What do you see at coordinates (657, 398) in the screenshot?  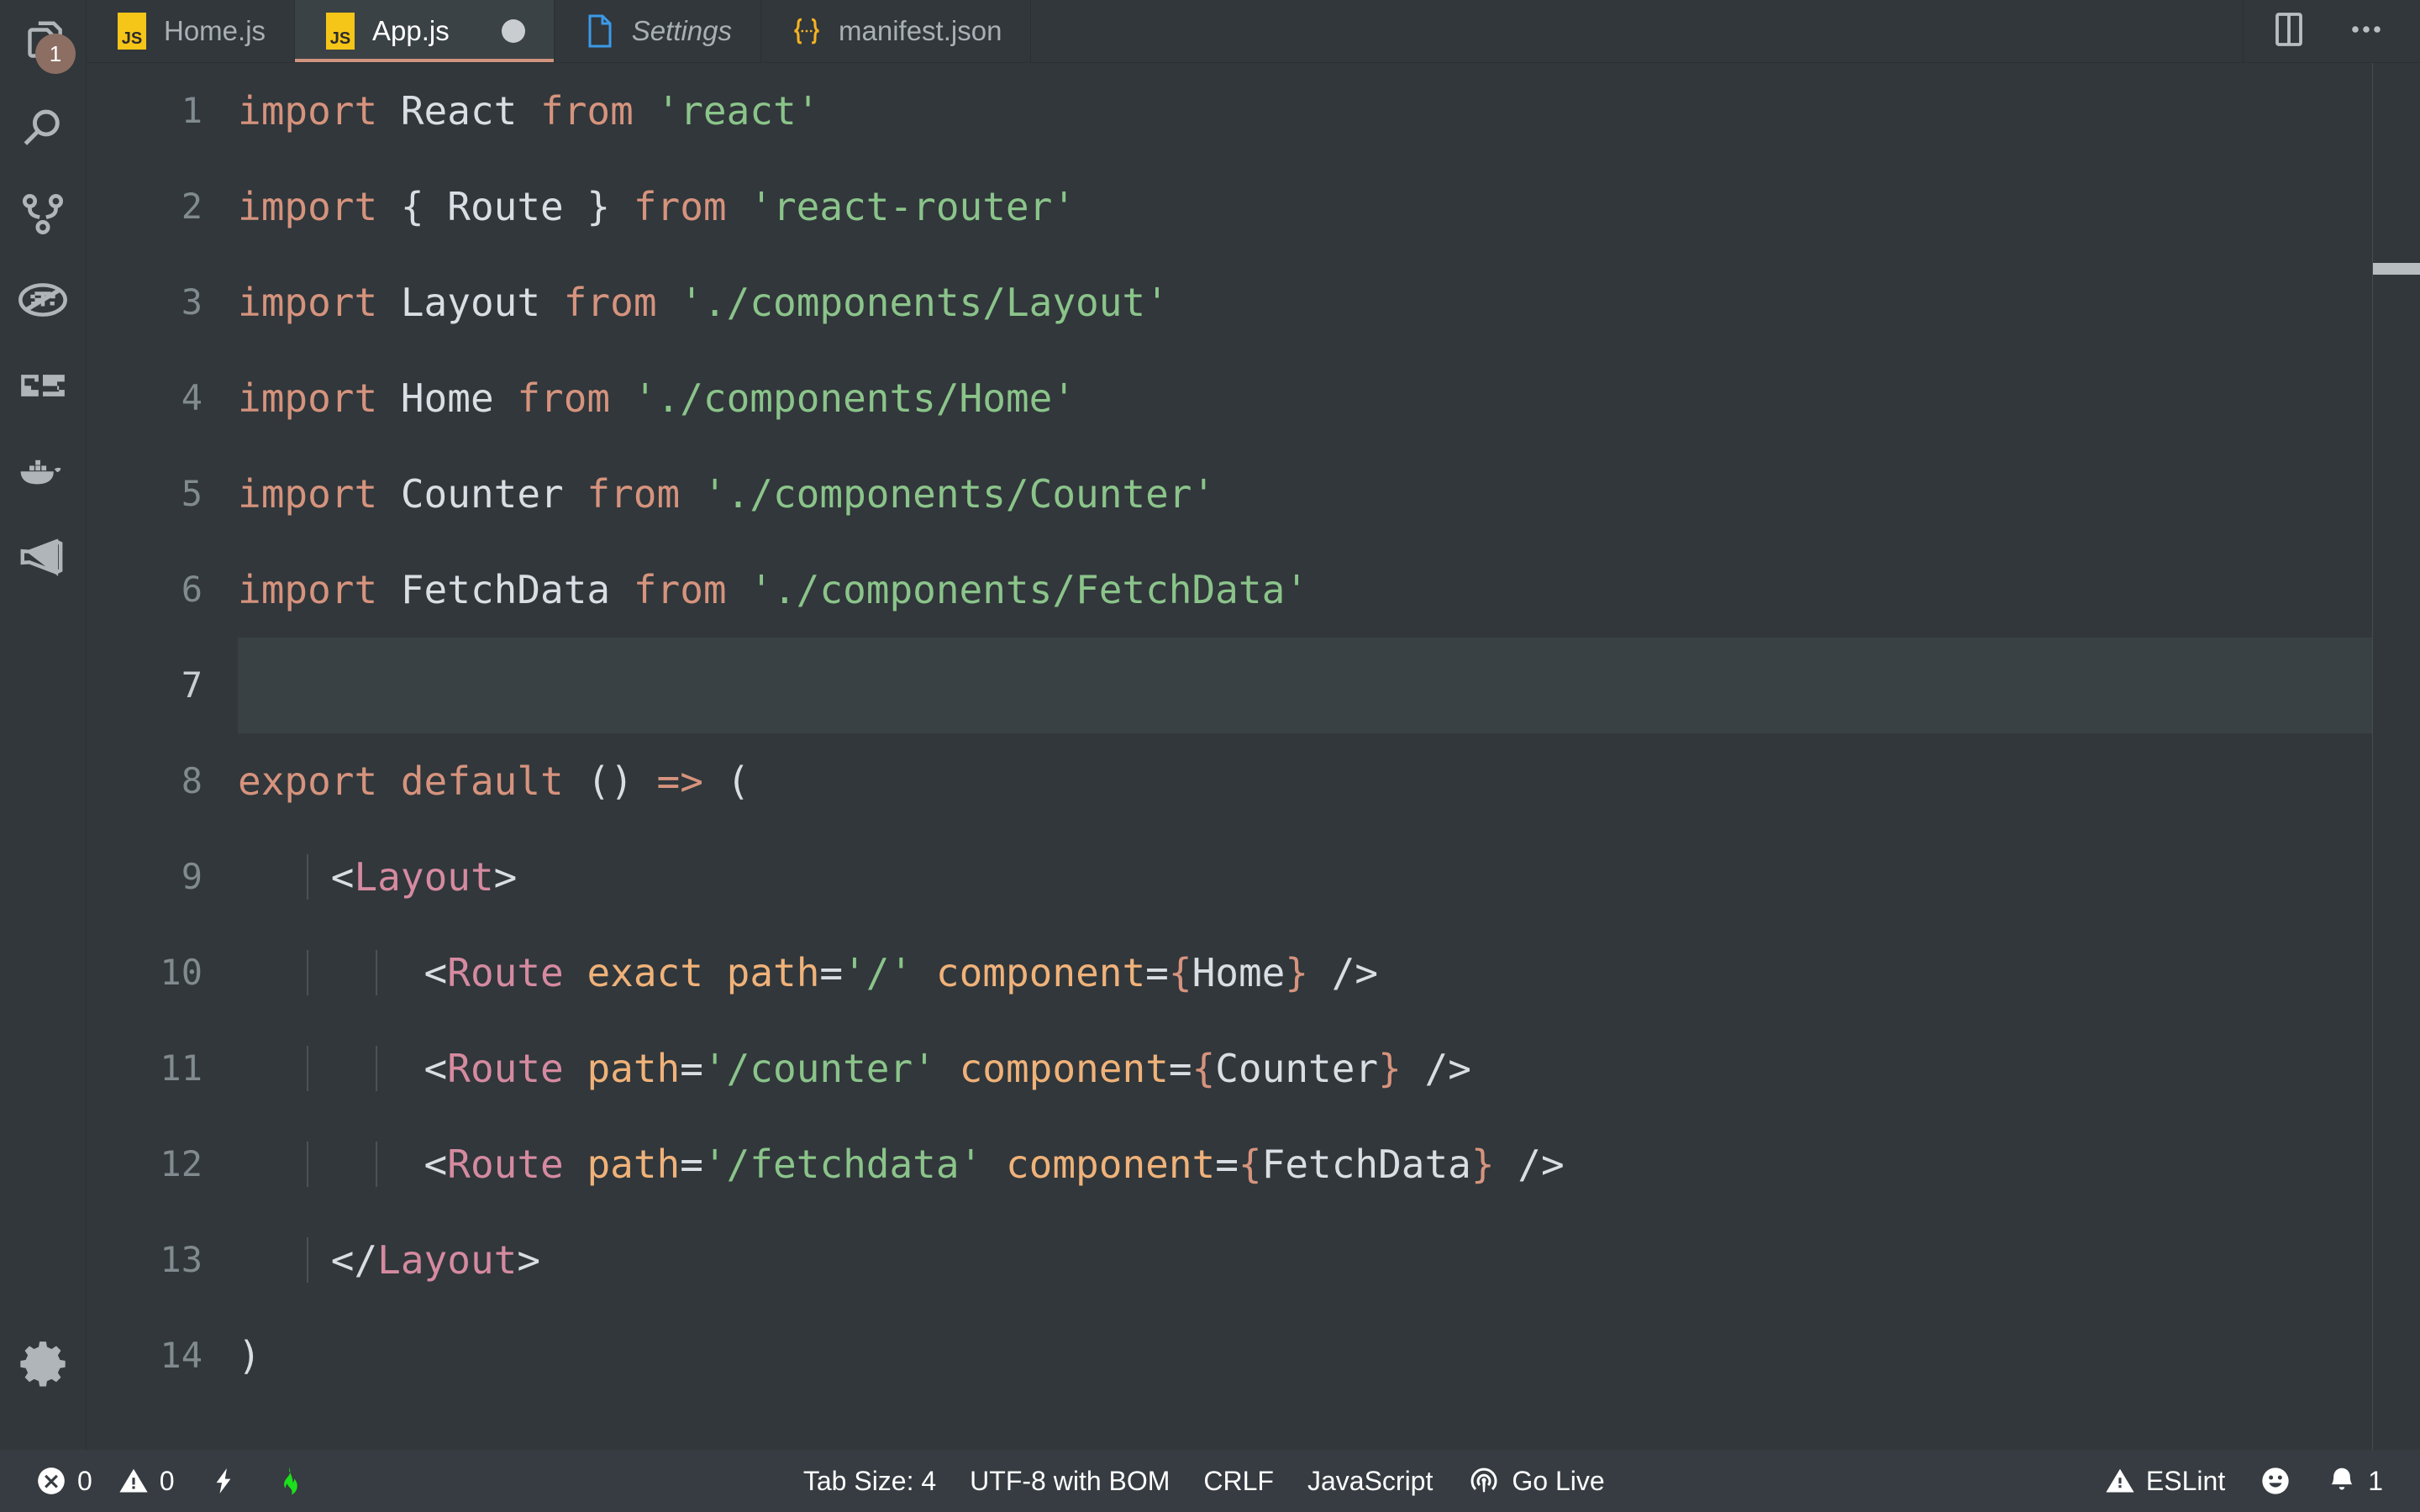 I see `line-content: import Home from './components/Home'` at bounding box center [657, 398].